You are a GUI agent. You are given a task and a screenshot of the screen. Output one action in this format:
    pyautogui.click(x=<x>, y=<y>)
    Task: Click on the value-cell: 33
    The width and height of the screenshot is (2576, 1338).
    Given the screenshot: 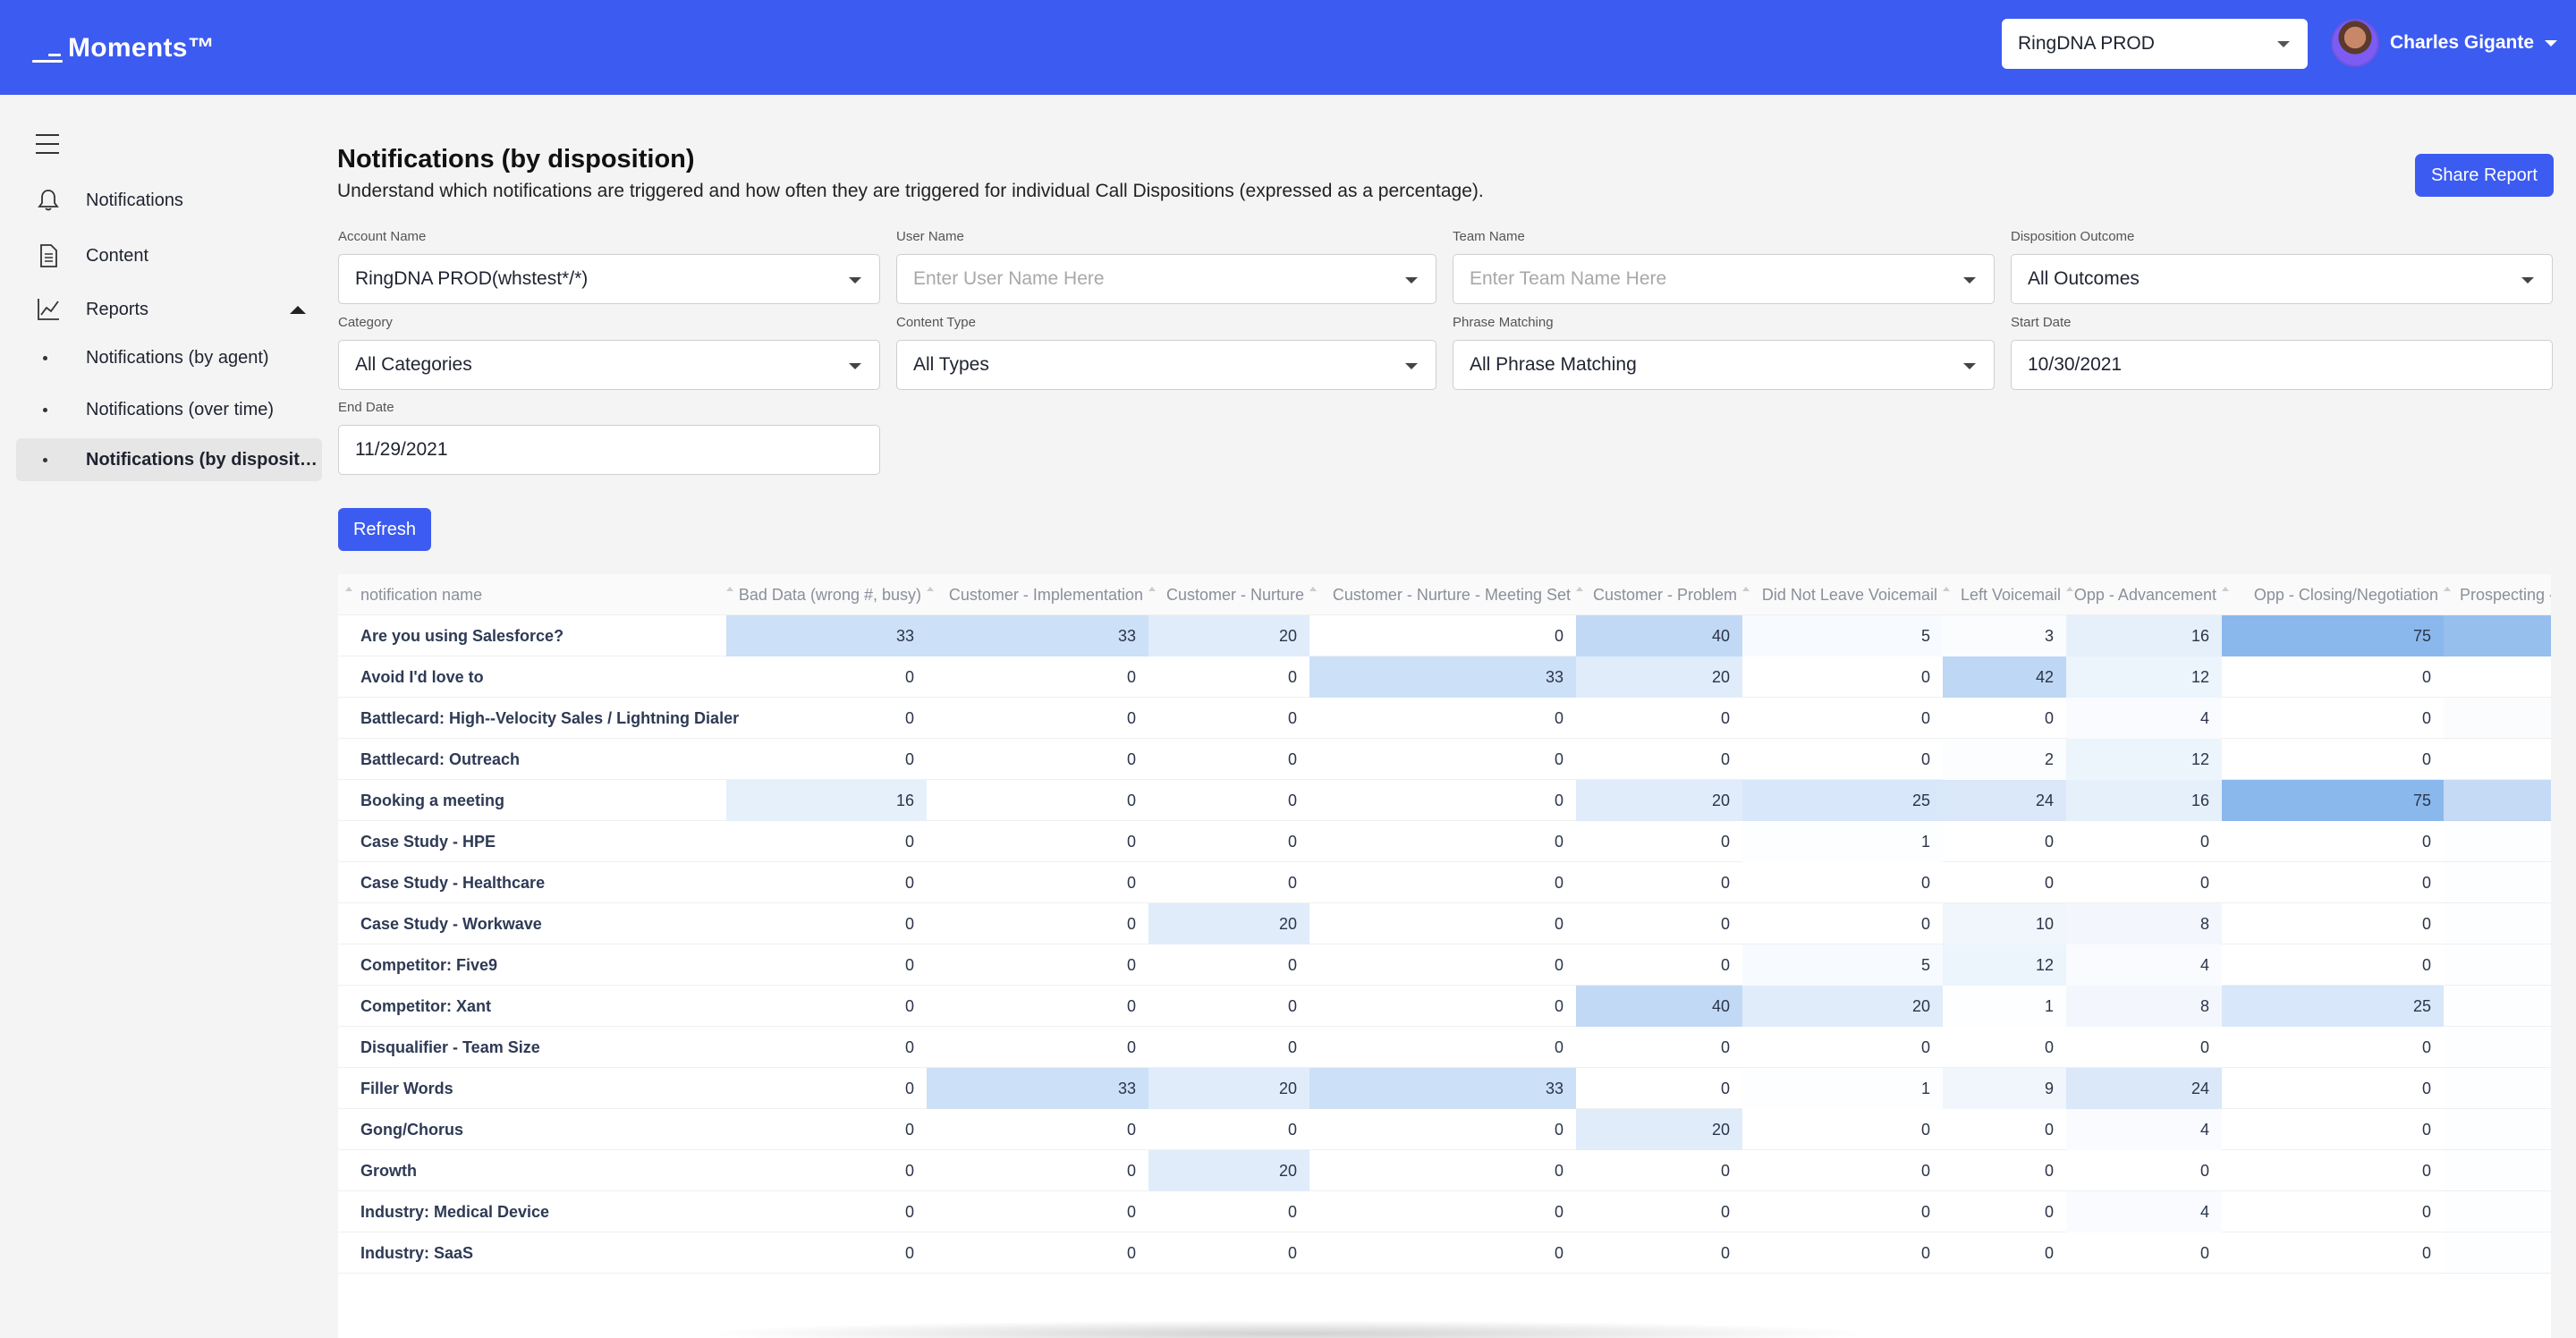 What is the action you would take?
    pyautogui.click(x=826, y=635)
    